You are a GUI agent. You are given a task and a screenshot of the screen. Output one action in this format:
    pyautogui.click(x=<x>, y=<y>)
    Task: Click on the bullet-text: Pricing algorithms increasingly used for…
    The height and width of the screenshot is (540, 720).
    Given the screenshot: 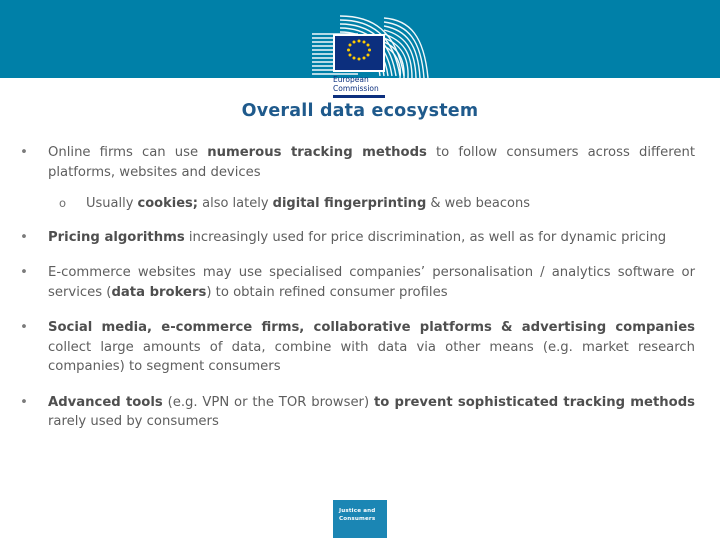 What is the action you would take?
    pyautogui.click(x=357, y=237)
    